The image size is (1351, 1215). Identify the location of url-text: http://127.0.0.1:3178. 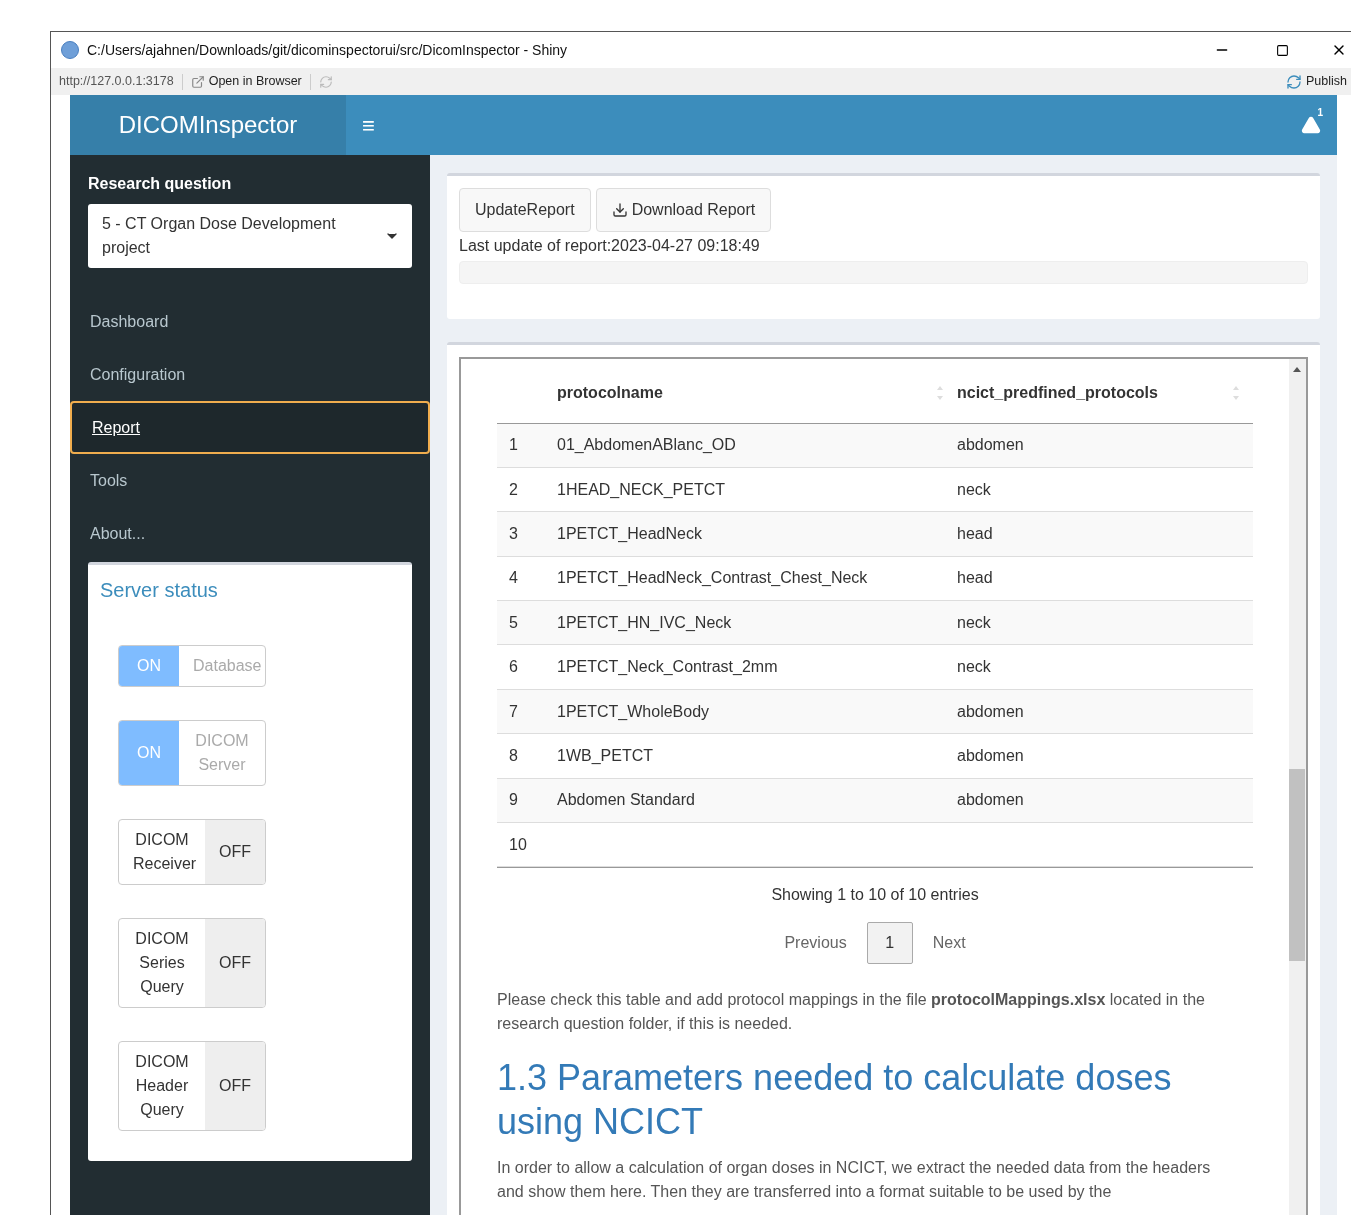
(116, 82).